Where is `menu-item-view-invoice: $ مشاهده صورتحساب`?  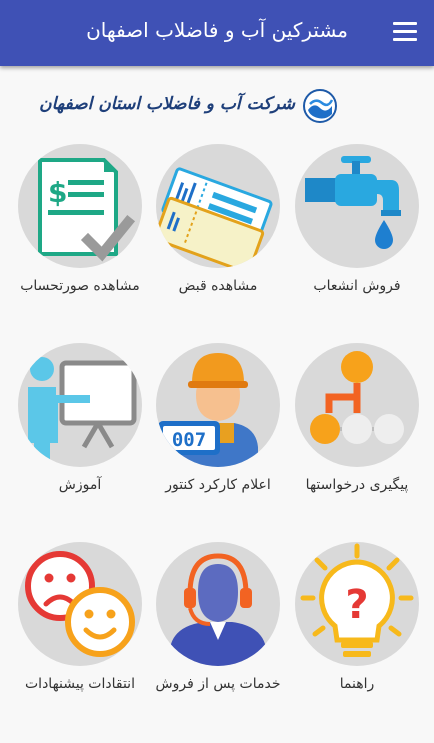
menu-item-view-invoice: $ مشاهده صورتحساب is located at coordinates (80, 236).